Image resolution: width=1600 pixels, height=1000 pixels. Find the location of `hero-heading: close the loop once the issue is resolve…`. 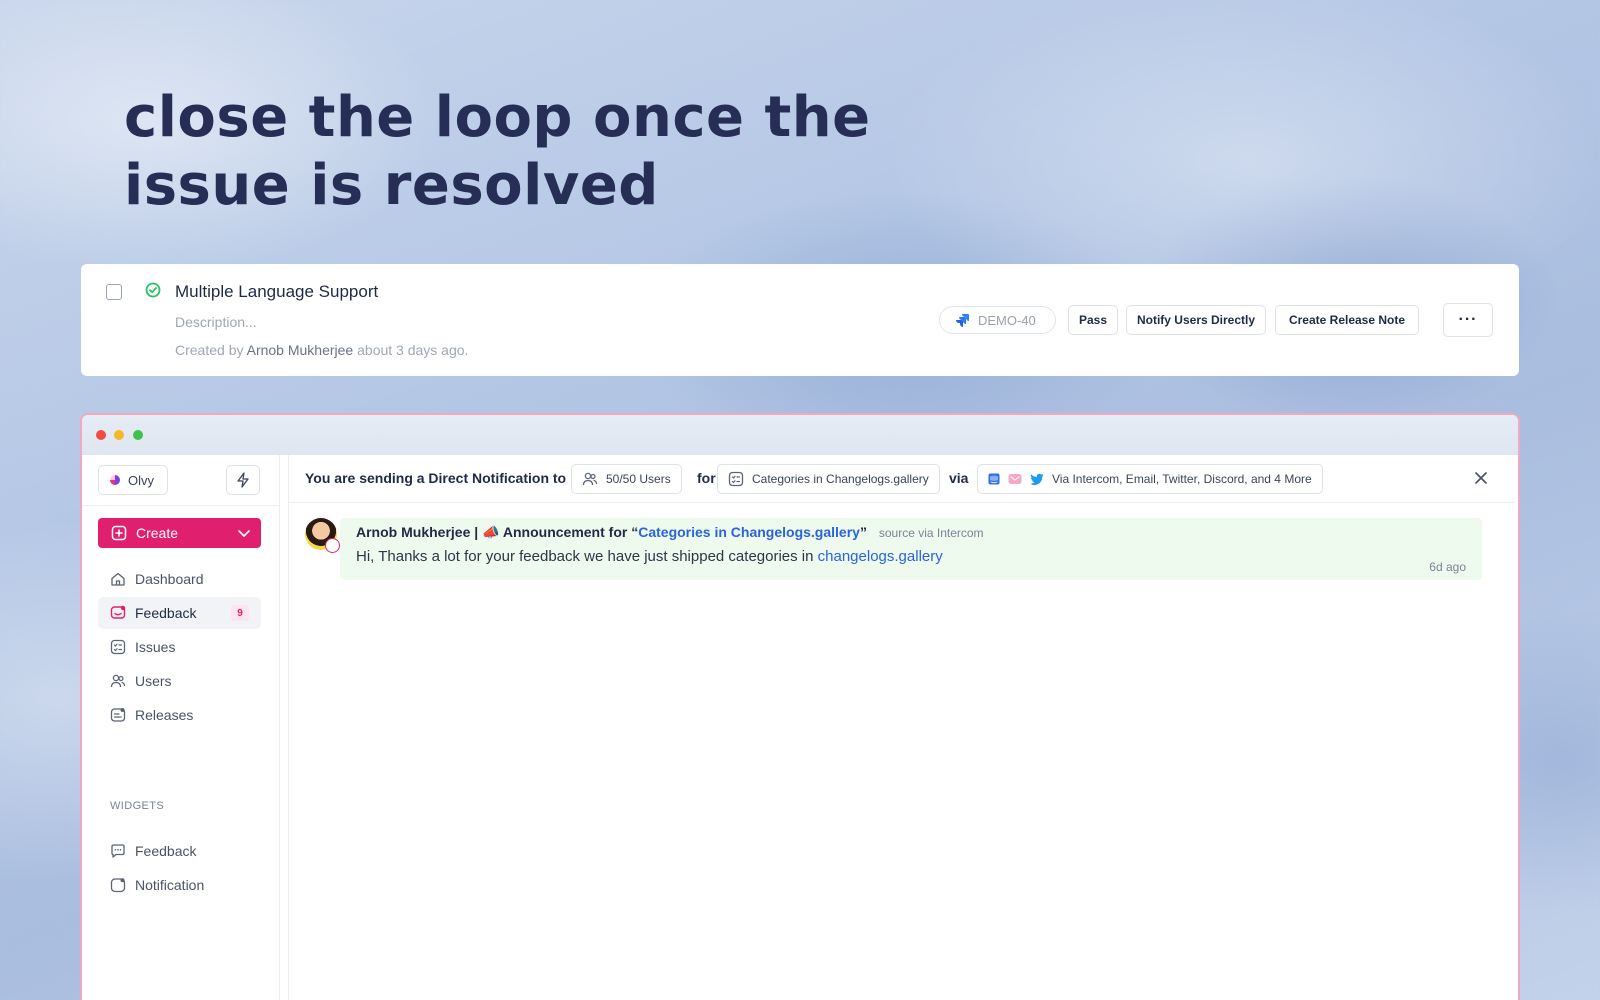

hero-heading: close the loop once the issue is resolve… is located at coordinates (504, 152).